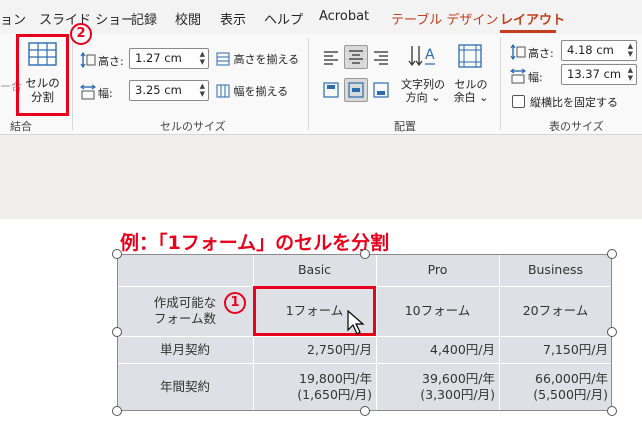 Image resolution: width=642 pixels, height=429 pixels. I want to click on tab-record: 記録, so click(144, 18).